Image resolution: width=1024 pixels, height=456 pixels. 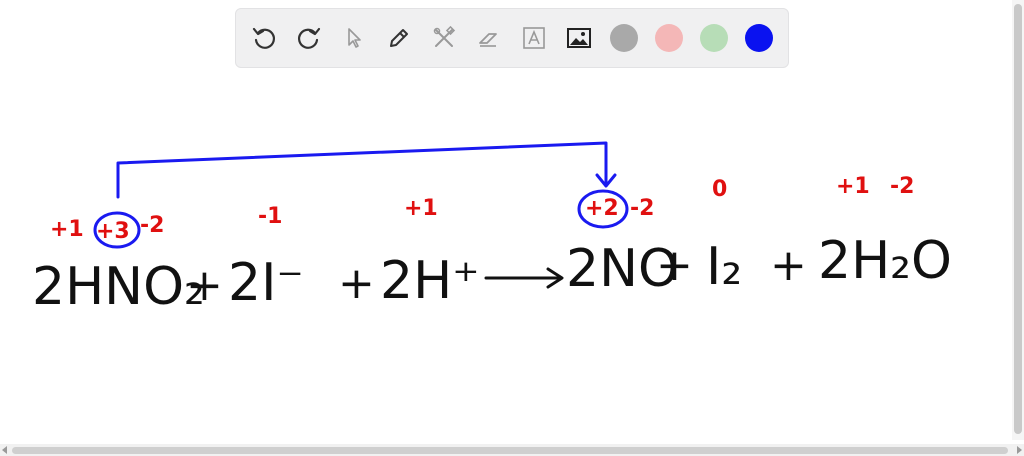 What do you see at coordinates (885, 261) in the screenshot?
I see `product-water: 2H₂O` at bounding box center [885, 261].